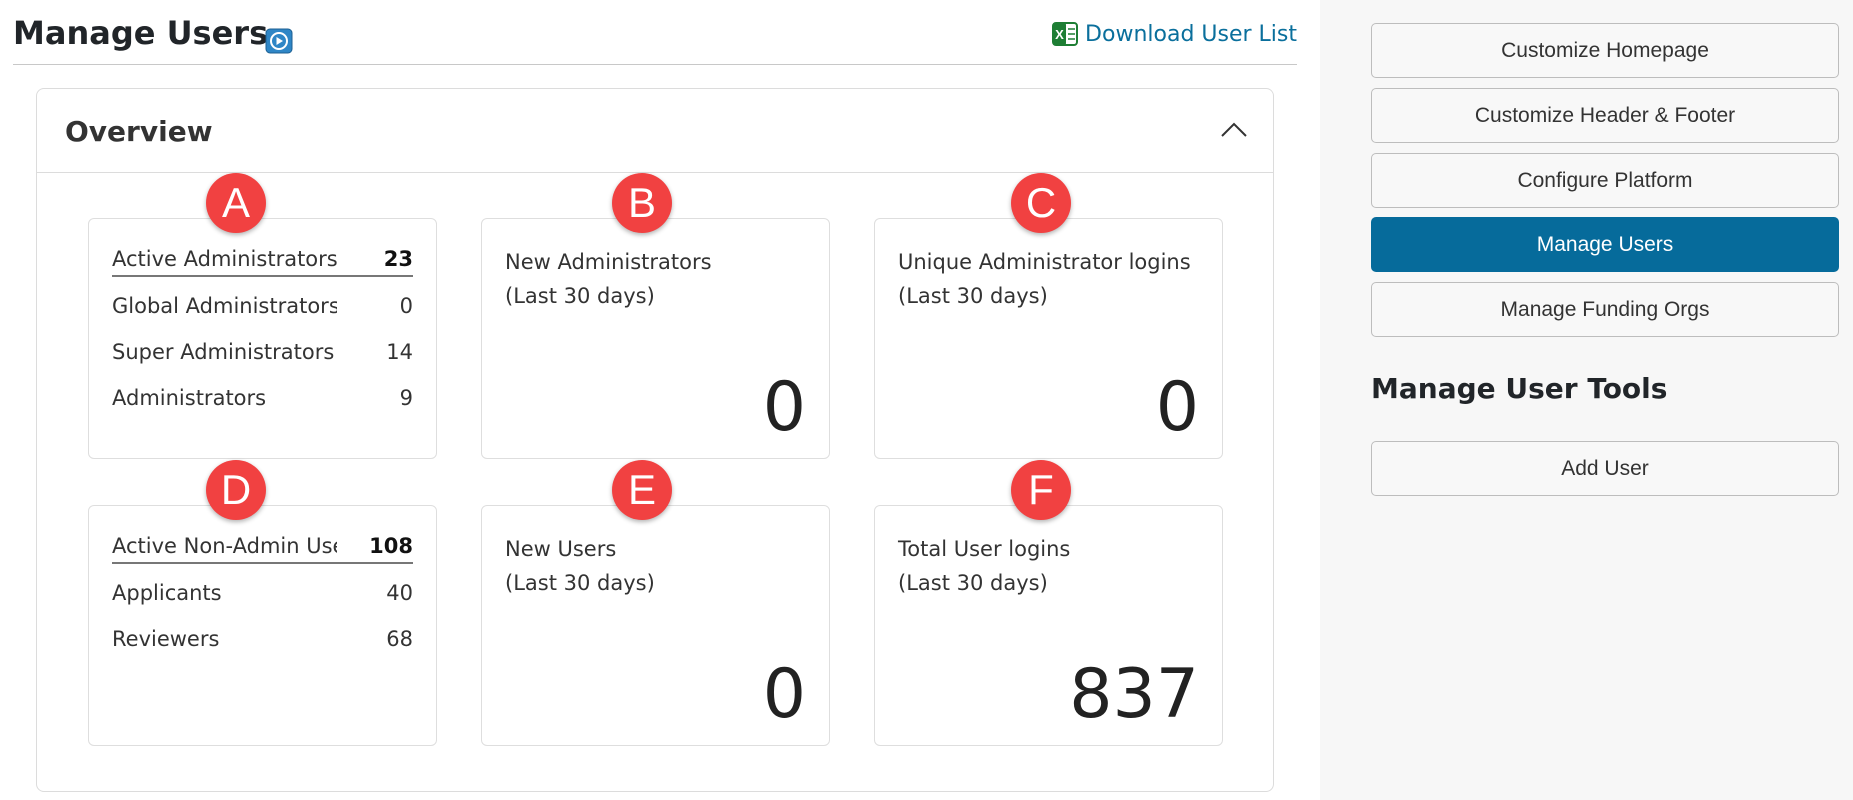 This screenshot has width=1853, height=800. Describe the element at coordinates (1065, 34) in the screenshot. I see `excel-icon: X` at that location.